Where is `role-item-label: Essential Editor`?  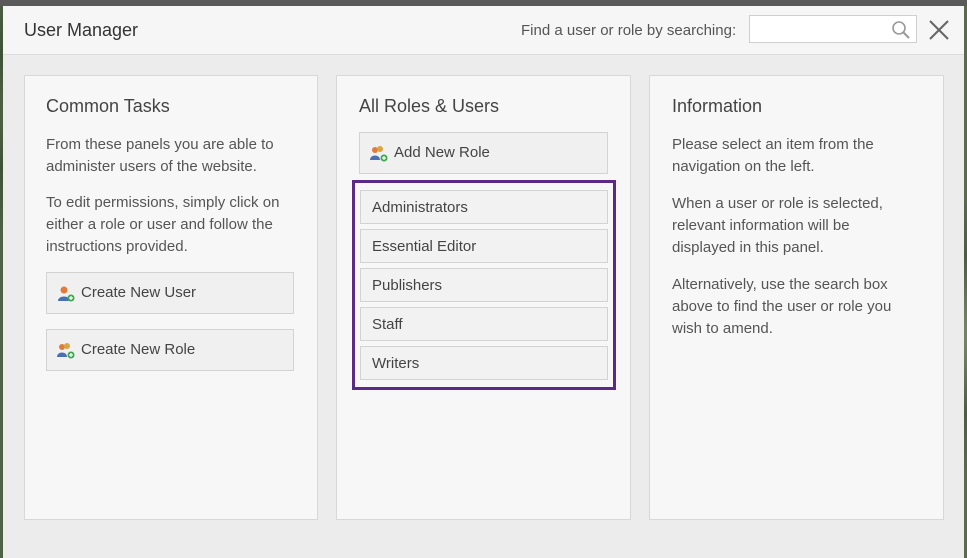
role-item-label: Essential Editor is located at coordinates (424, 246).